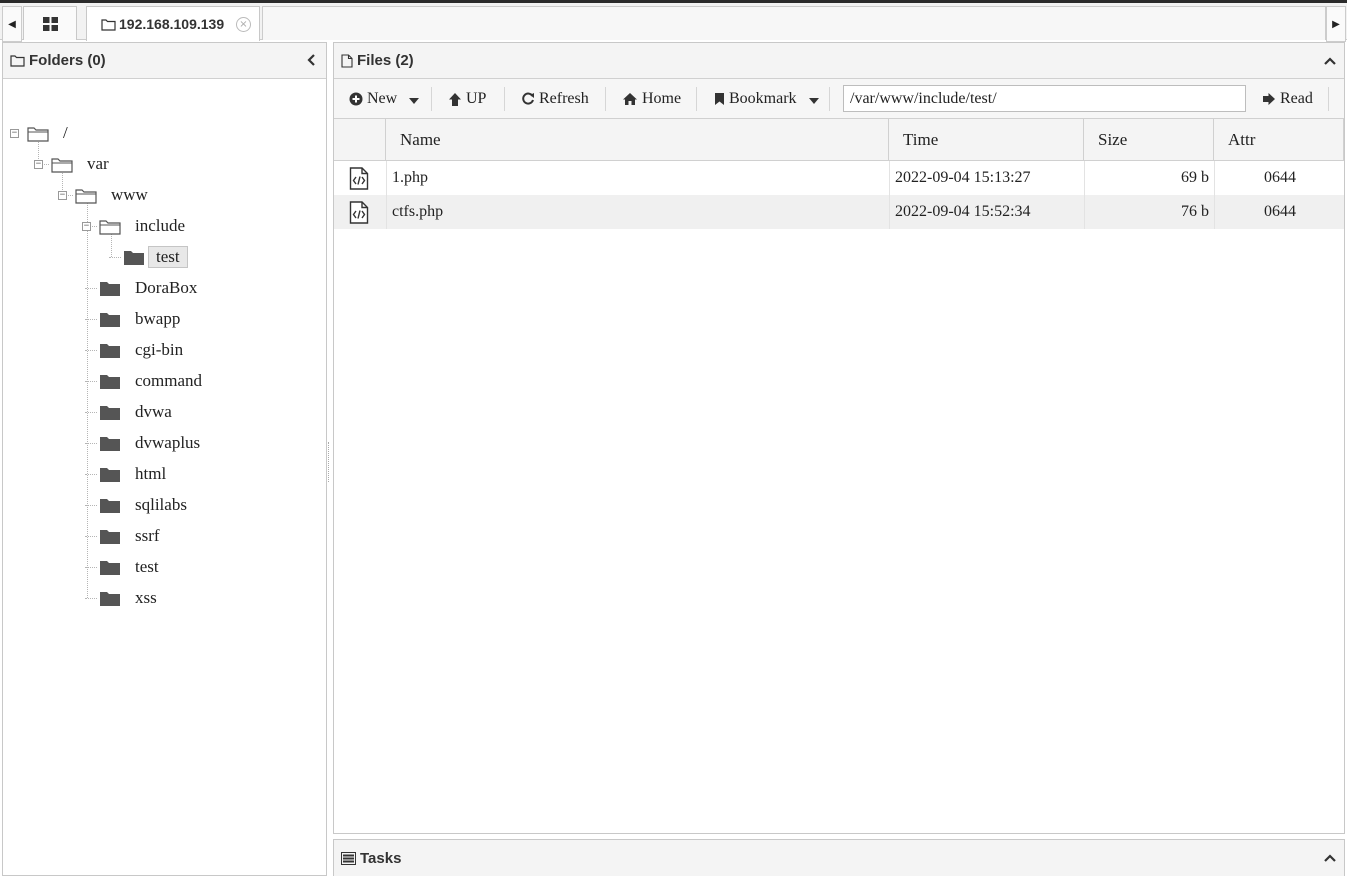 This screenshot has width=1347, height=876. What do you see at coordinates (50, 133) in the screenshot?
I see `folder-tree-item: /` at bounding box center [50, 133].